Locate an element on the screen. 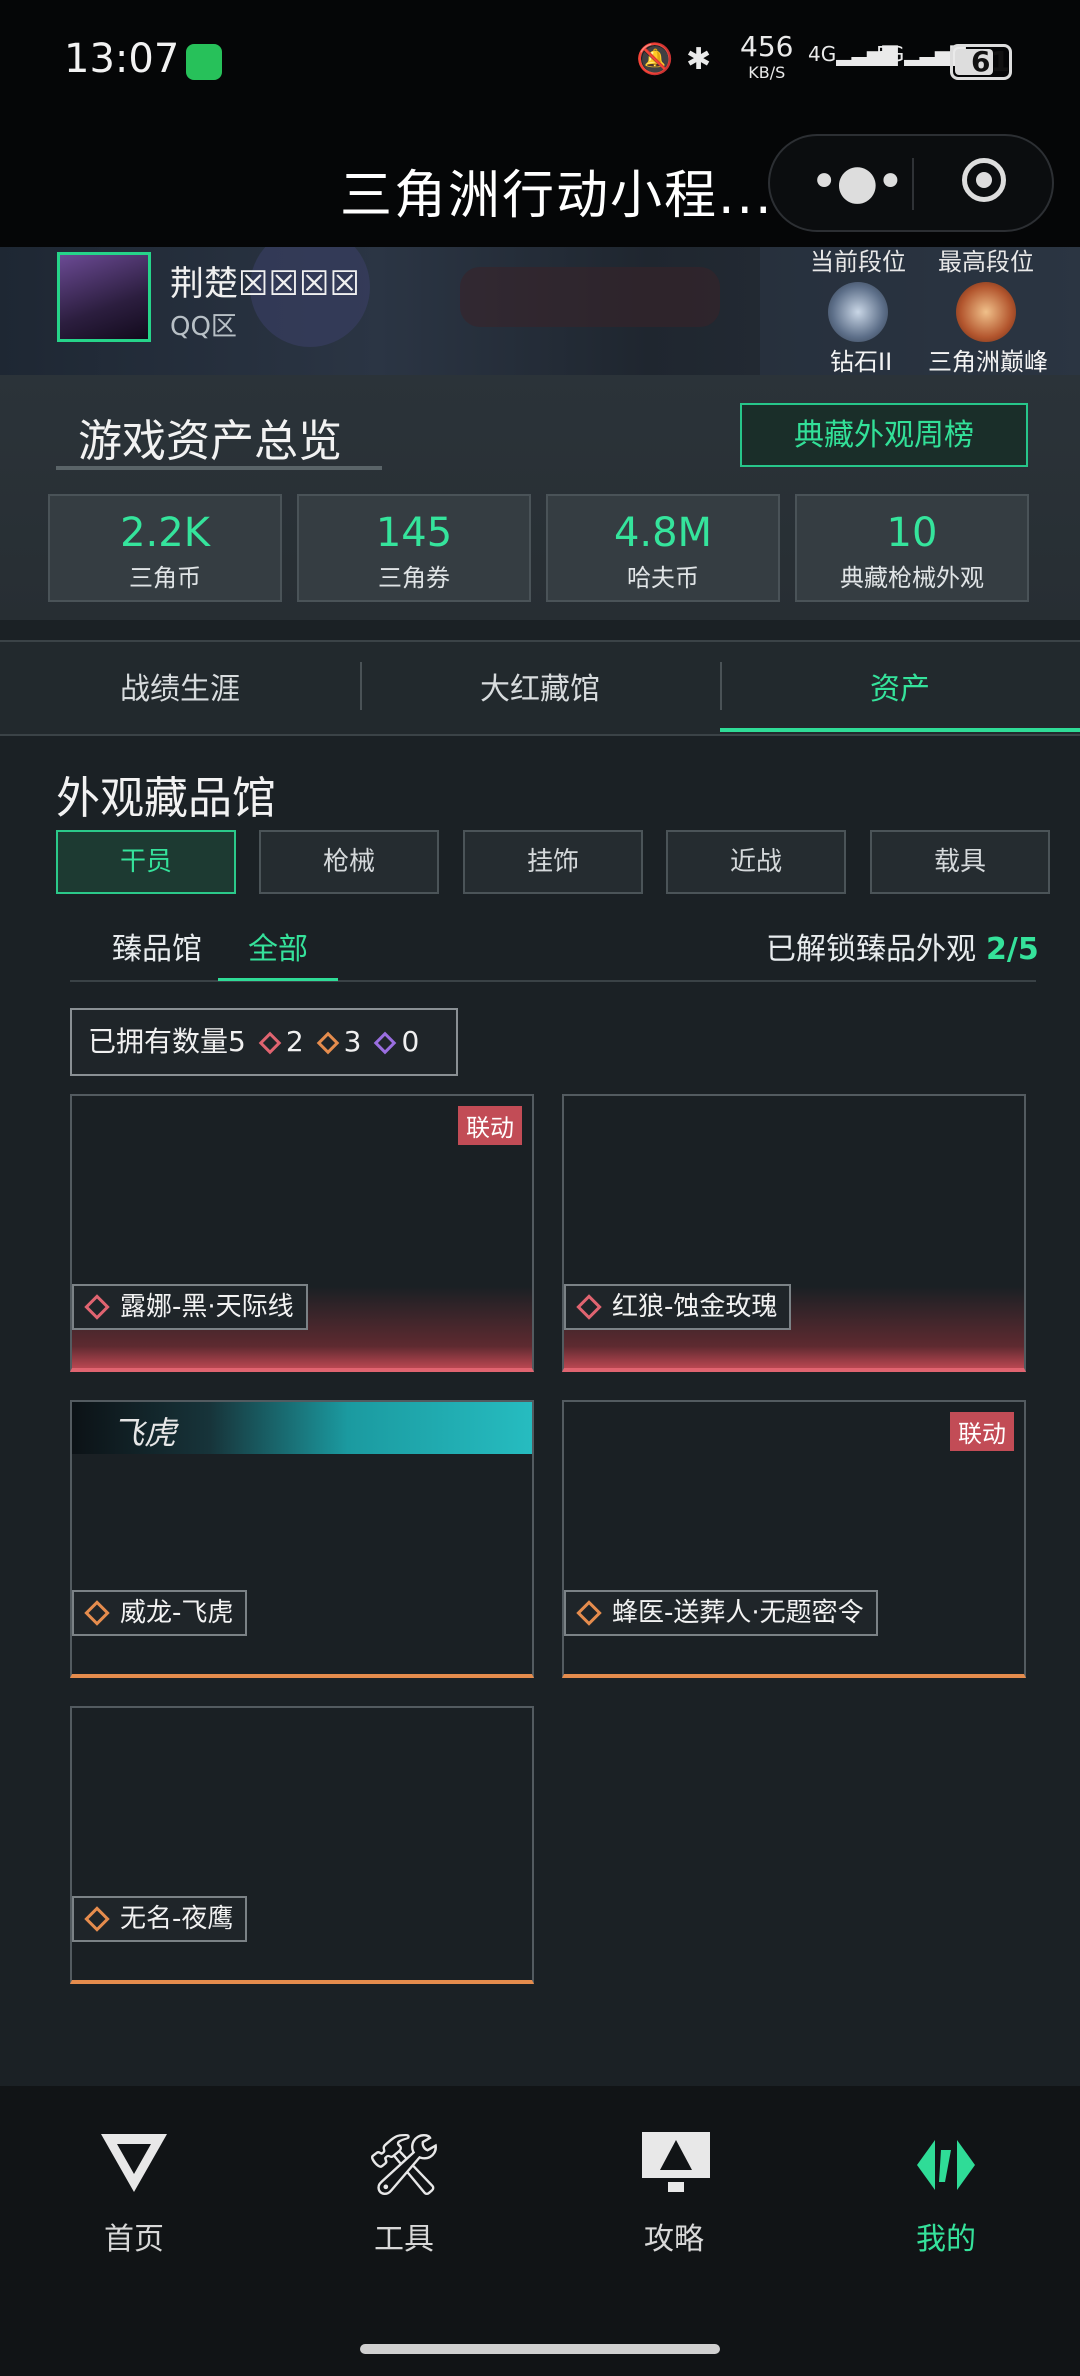  category-melee: 近战 is located at coordinates (756, 862).